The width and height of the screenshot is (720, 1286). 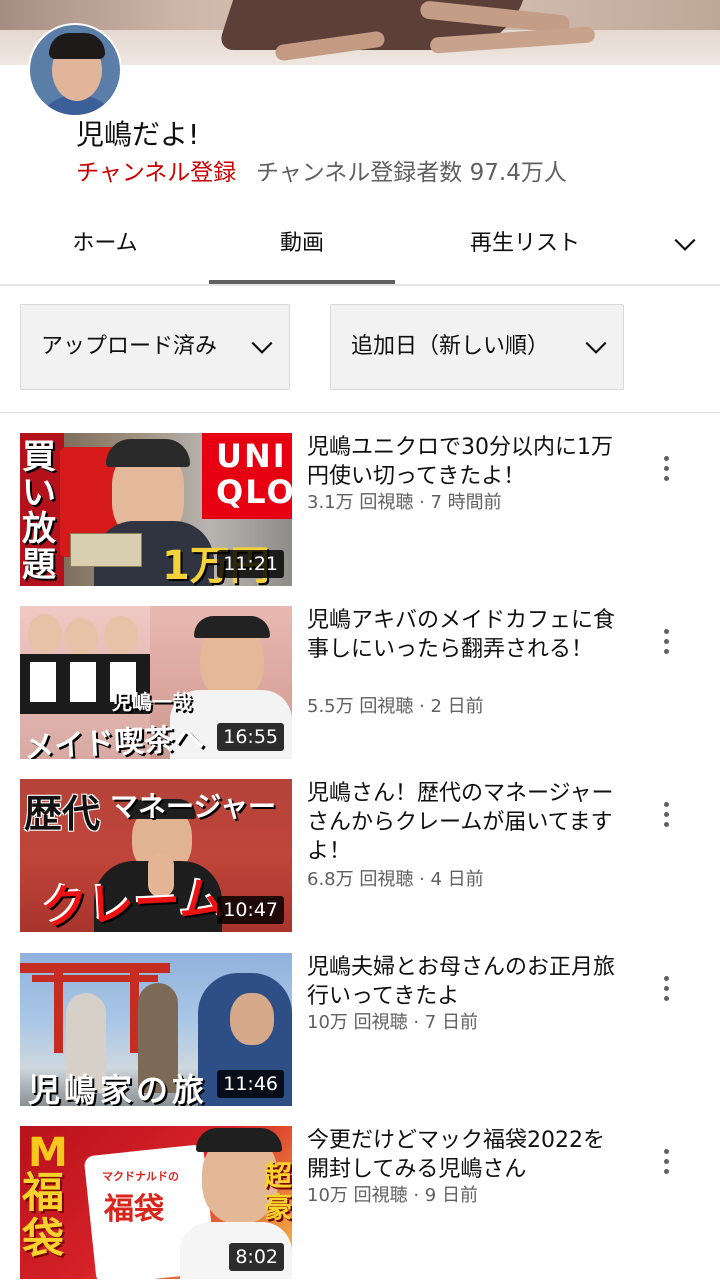 What do you see at coordinates (395, 706) in the screenshot?
I see `video-meta: 5.5万 回視聴 · 2 日前` at bounding box center [395, 706].